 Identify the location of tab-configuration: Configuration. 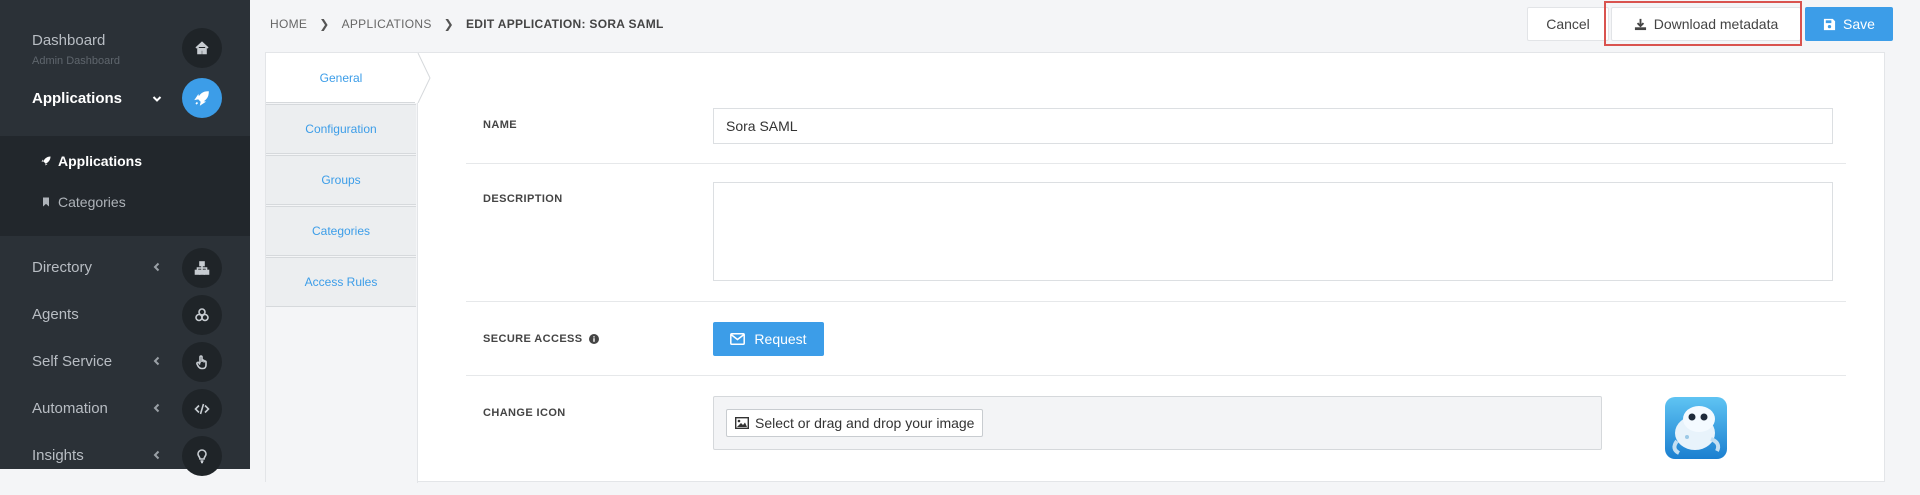
(341, 129).